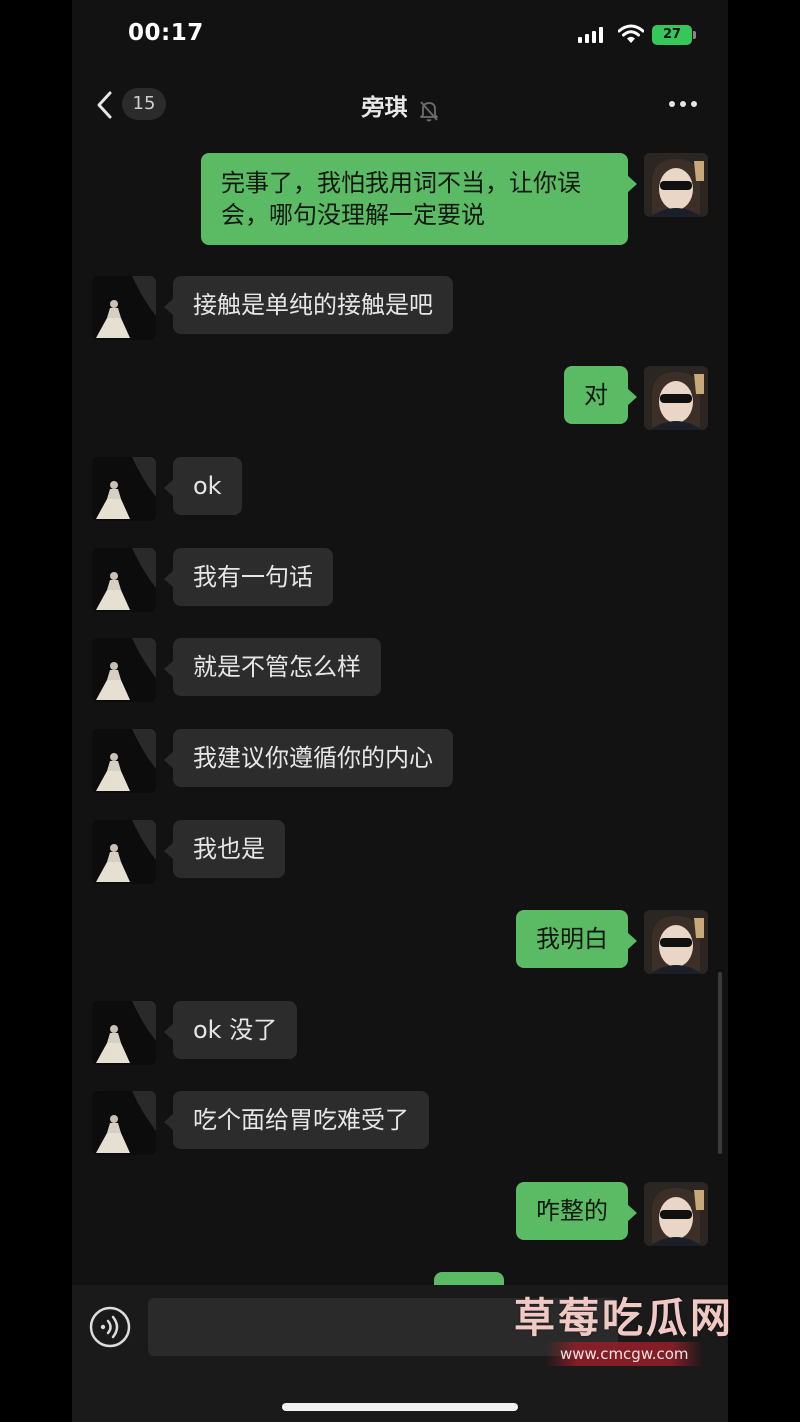 The height and width of the screenshot is (1422, 800). Describe the element at coordinates (428, 110) in the screenshot. I see `bell-slash-icon` at that location.